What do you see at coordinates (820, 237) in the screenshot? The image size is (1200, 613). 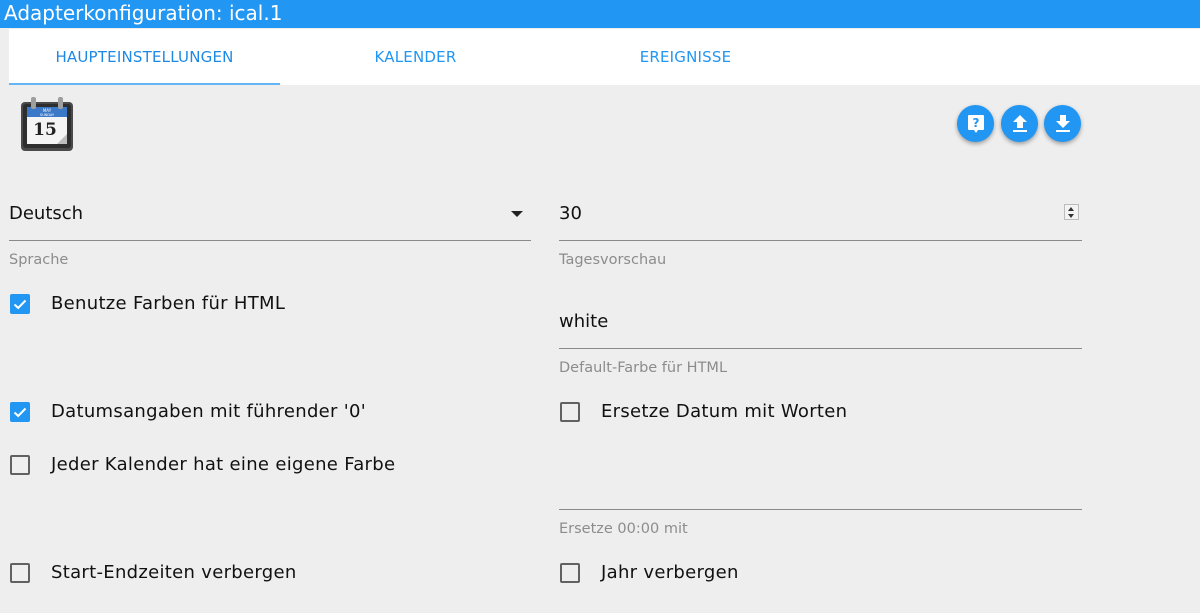 I see `preview-days-input: 30 Tagesvorschau` at bounding box center [820, 237].